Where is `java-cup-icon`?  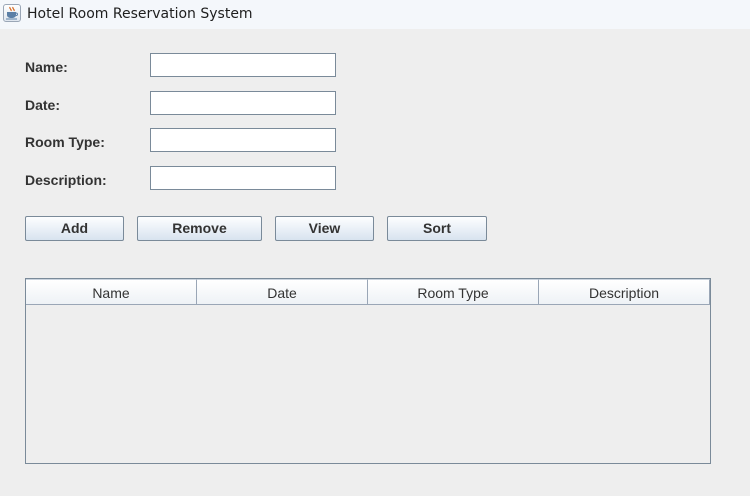 java-cup-icon is located at coordinates (12, 13).